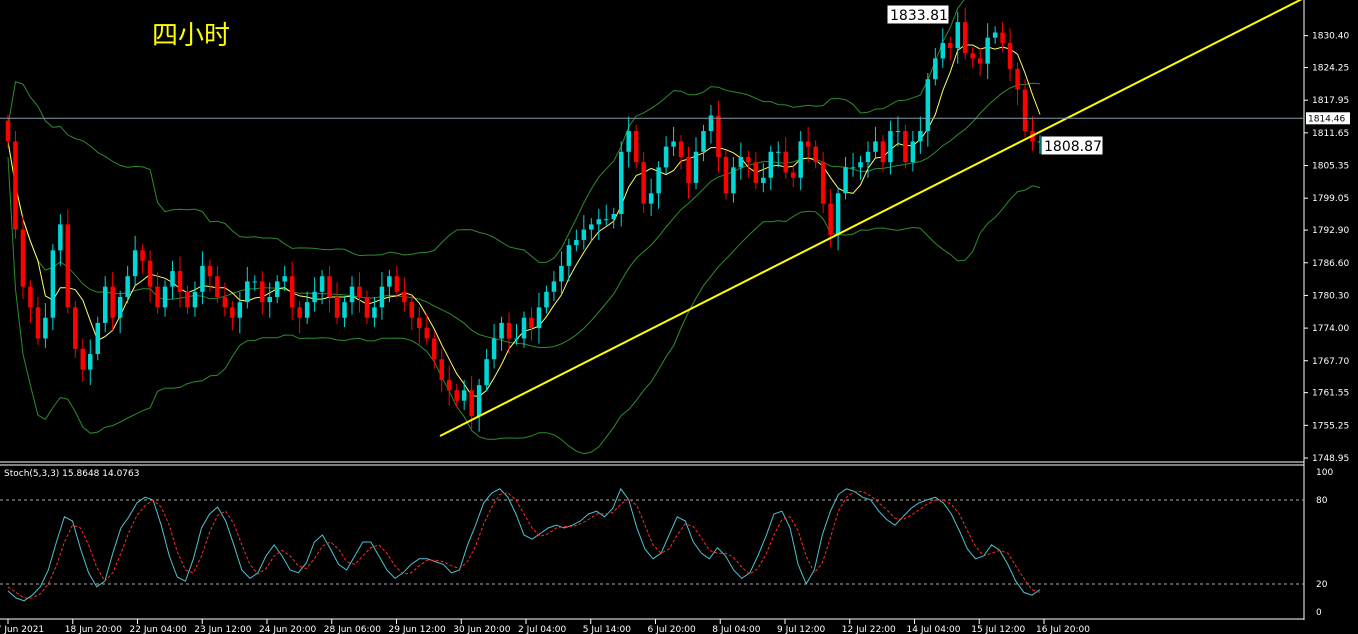 The width and height of the screenshot is (1358, 634). I want to click on time-tick-label: 2 Jul 04:00, so click(542, 629).